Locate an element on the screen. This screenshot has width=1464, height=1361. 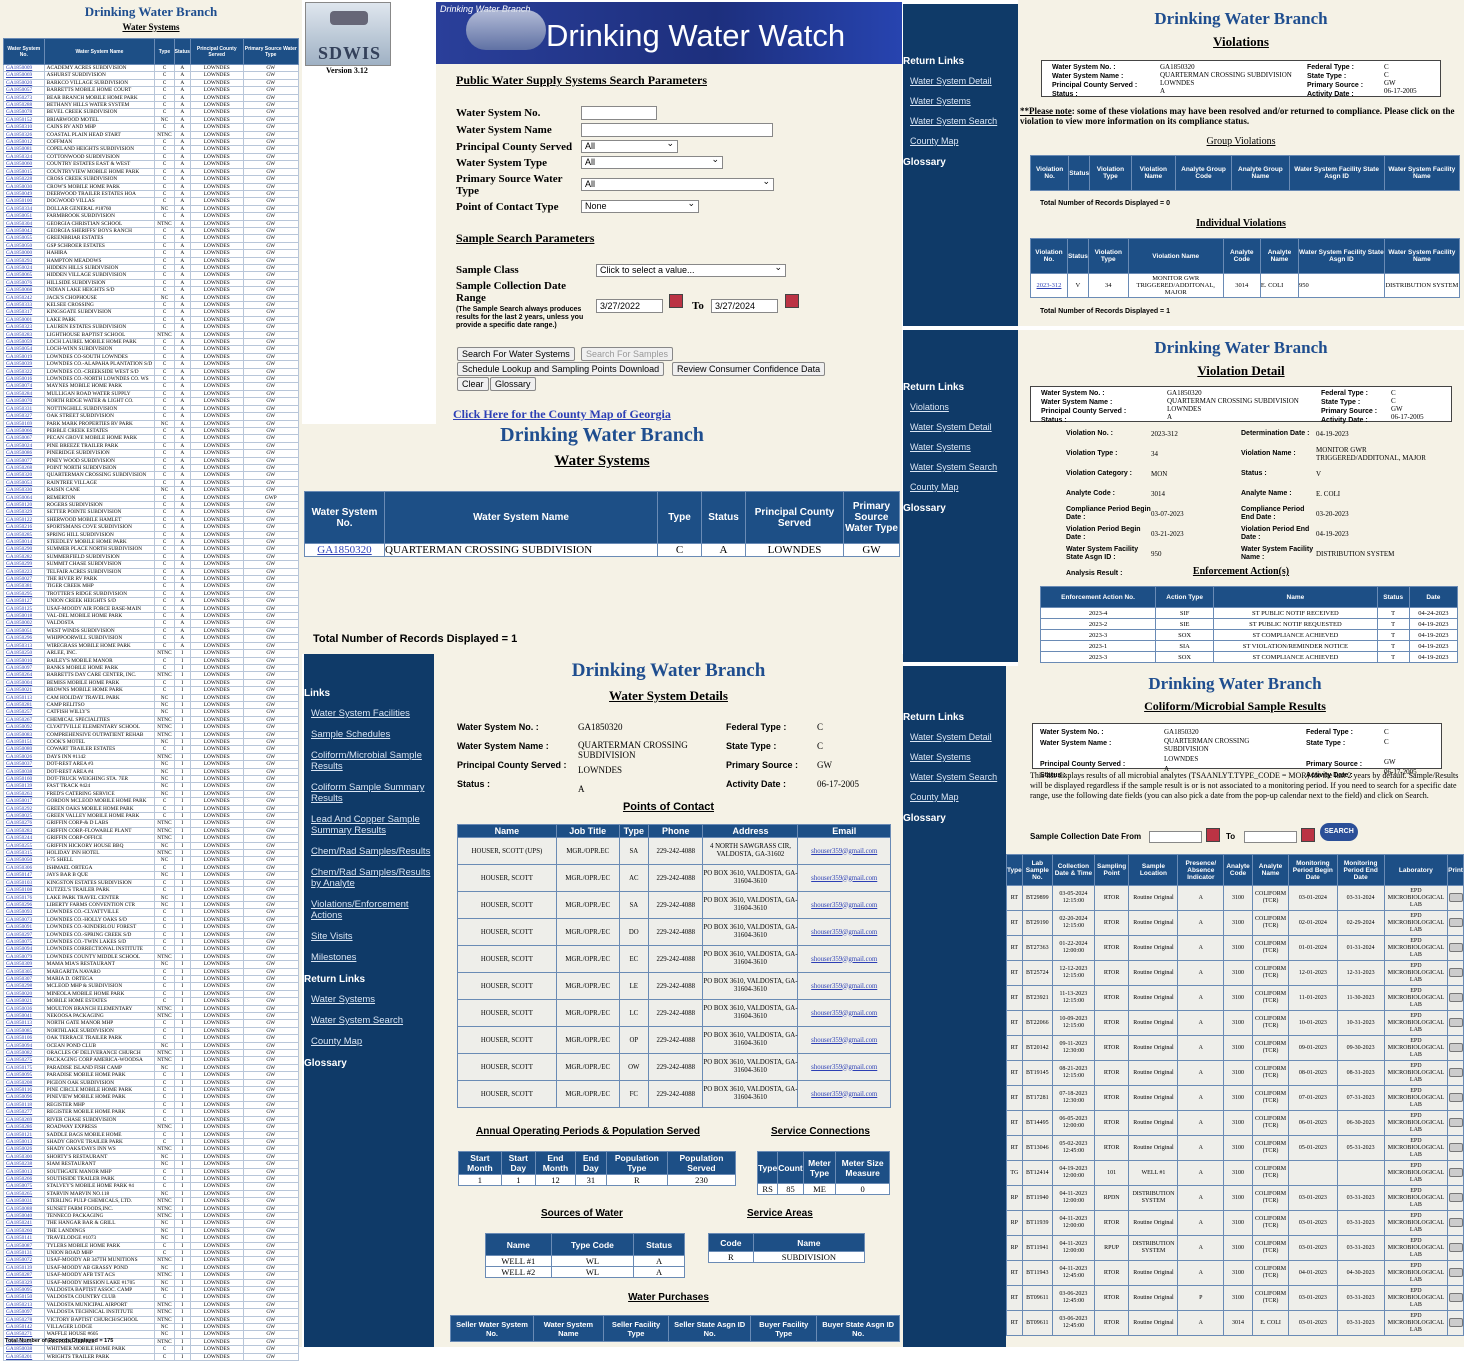
water-system-link: GA1850049 is located at coordinates (24, 194).